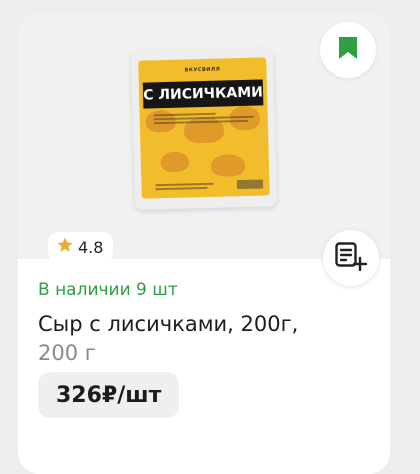 The image size is (420, 474). Describe the element at coordinates (168, 324) in the screenshot. I see `product-title: Сыр с лисичками, 200г,` at that location.